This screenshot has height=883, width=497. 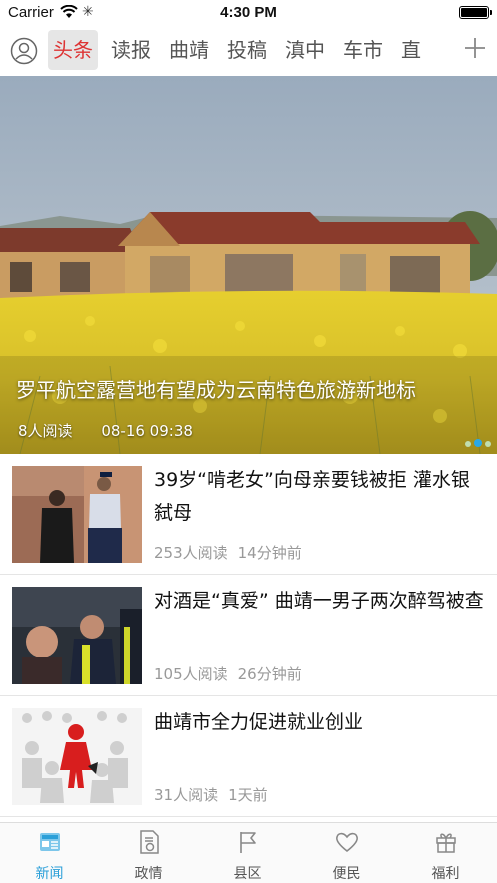 I want to click on news-meta: 253人阅读 14分钟前, so click(x=233, y=552).